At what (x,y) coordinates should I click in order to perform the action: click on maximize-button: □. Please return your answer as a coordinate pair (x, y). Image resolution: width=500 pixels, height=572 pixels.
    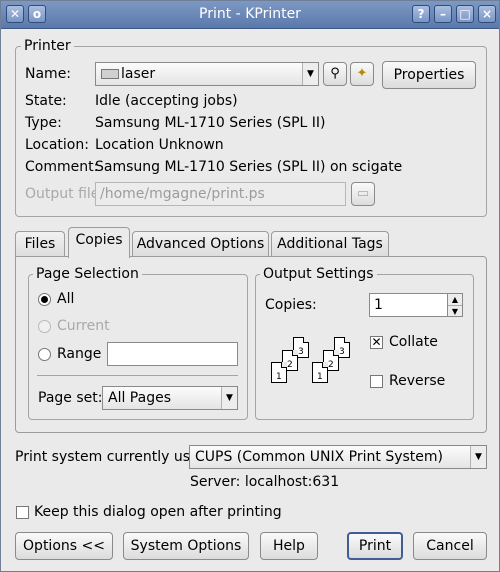
    Looking at the image, I should click on (465, 14).